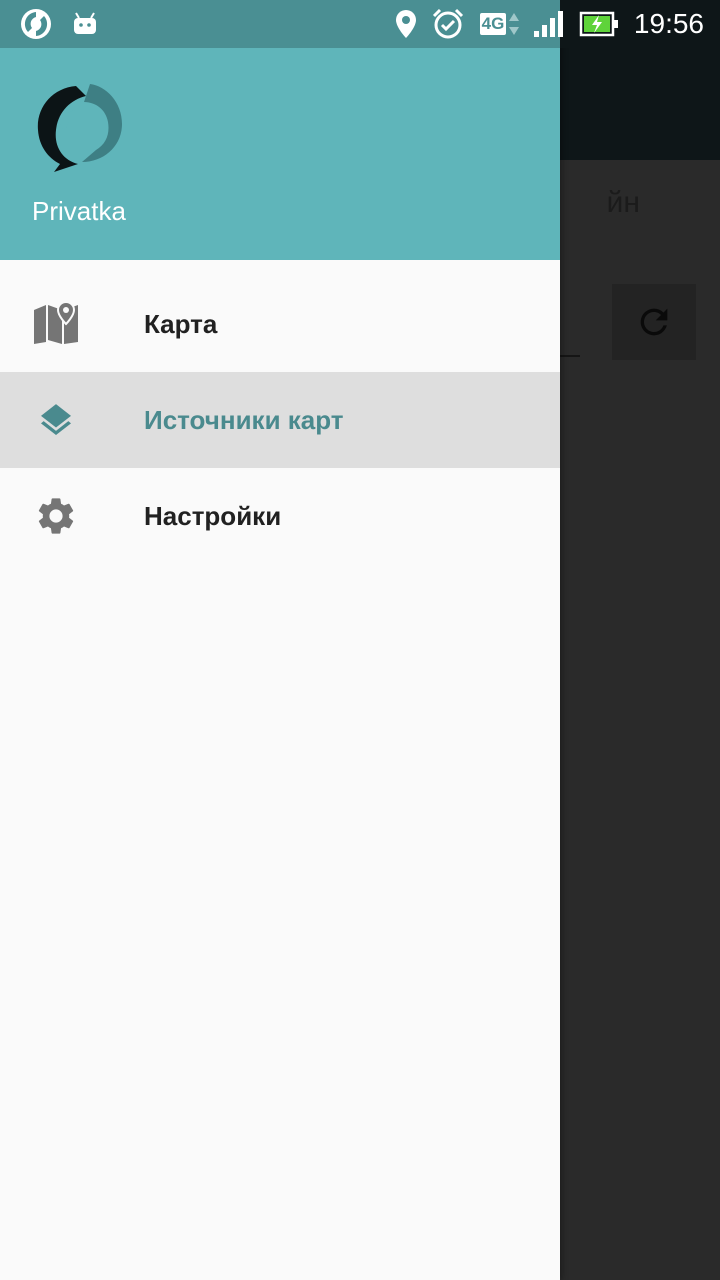 Image resolution: width=720 pixels, height=1280 pixels. Describe the element at coordinates (56, 324) in the screenshot. I see `map-icon` at that location.